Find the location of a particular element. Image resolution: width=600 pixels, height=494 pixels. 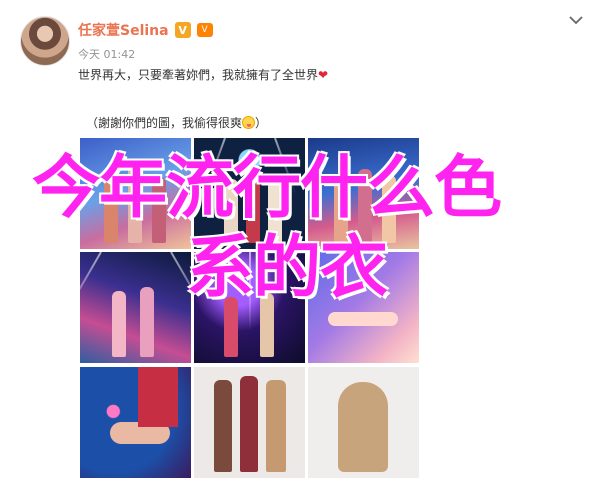

overlay-headline-line2: 系的衣 is located at coordinates (287, 268).